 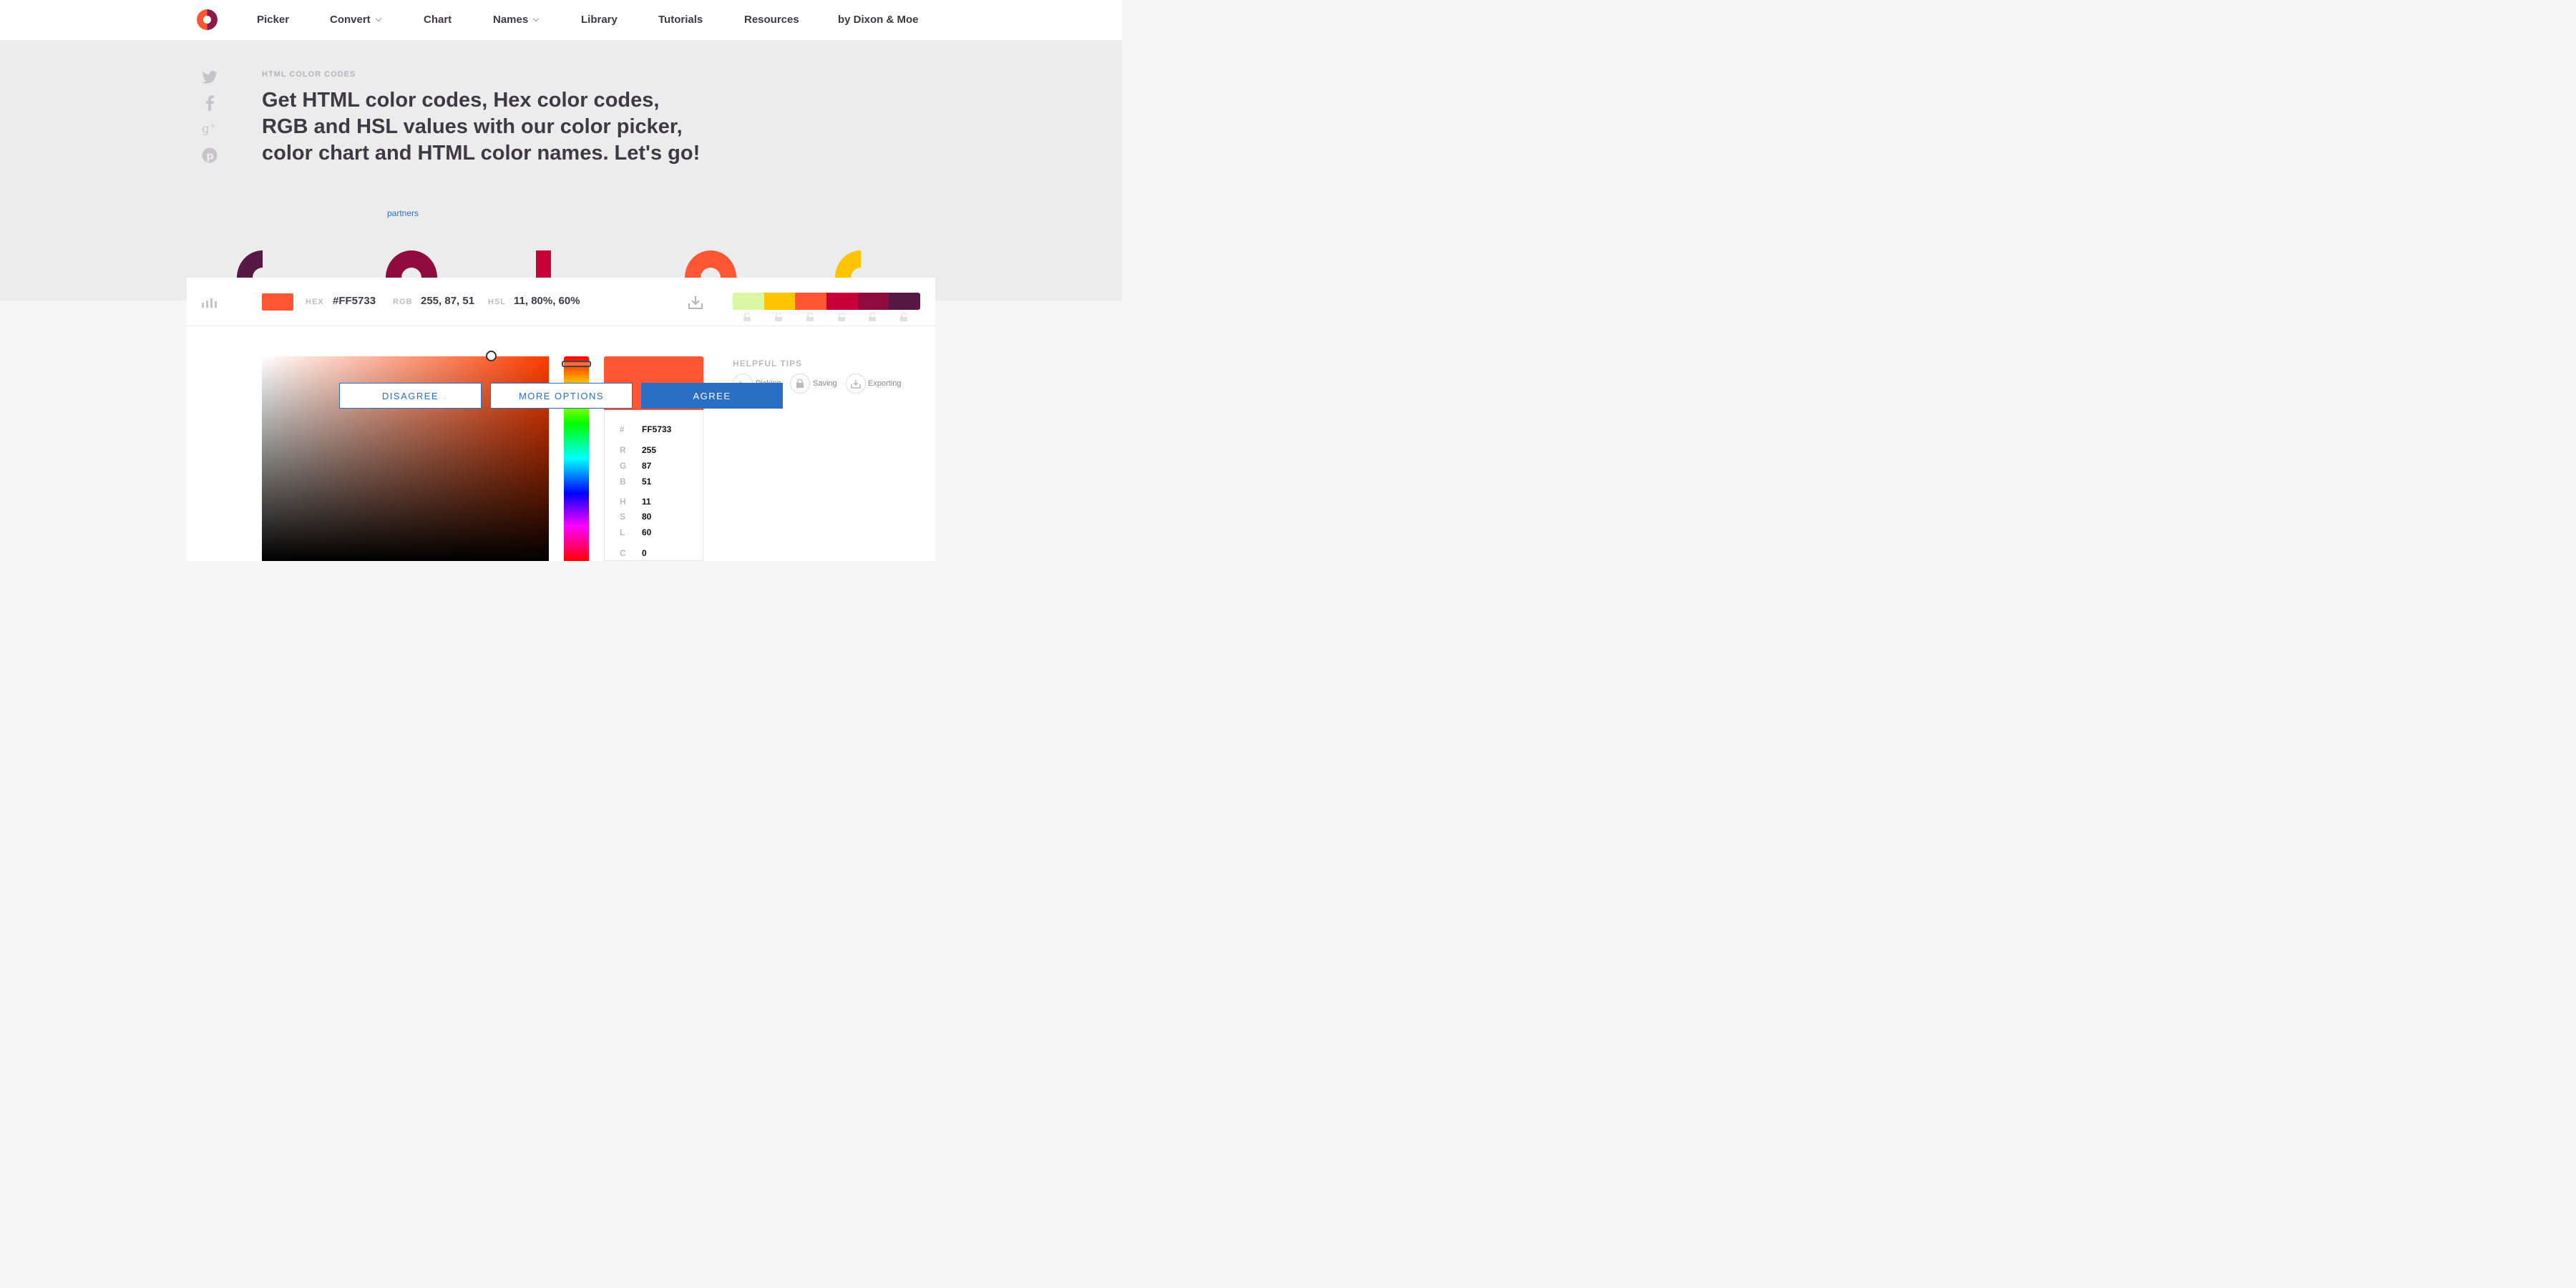 What do you see at coordinates (547, 301) in the screenshot?
I see `hsl-value: 11, 80%, 60%` at bounding box center [547, 301].